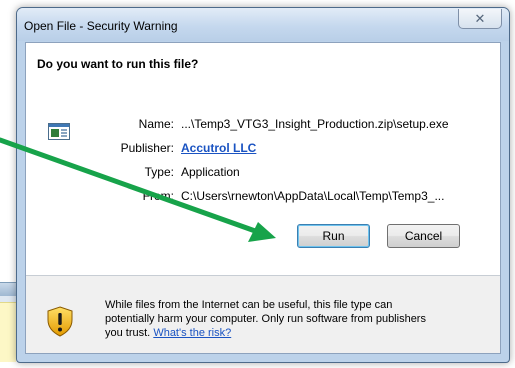  I want to click on field-label-from: From:, so click(158, 196).